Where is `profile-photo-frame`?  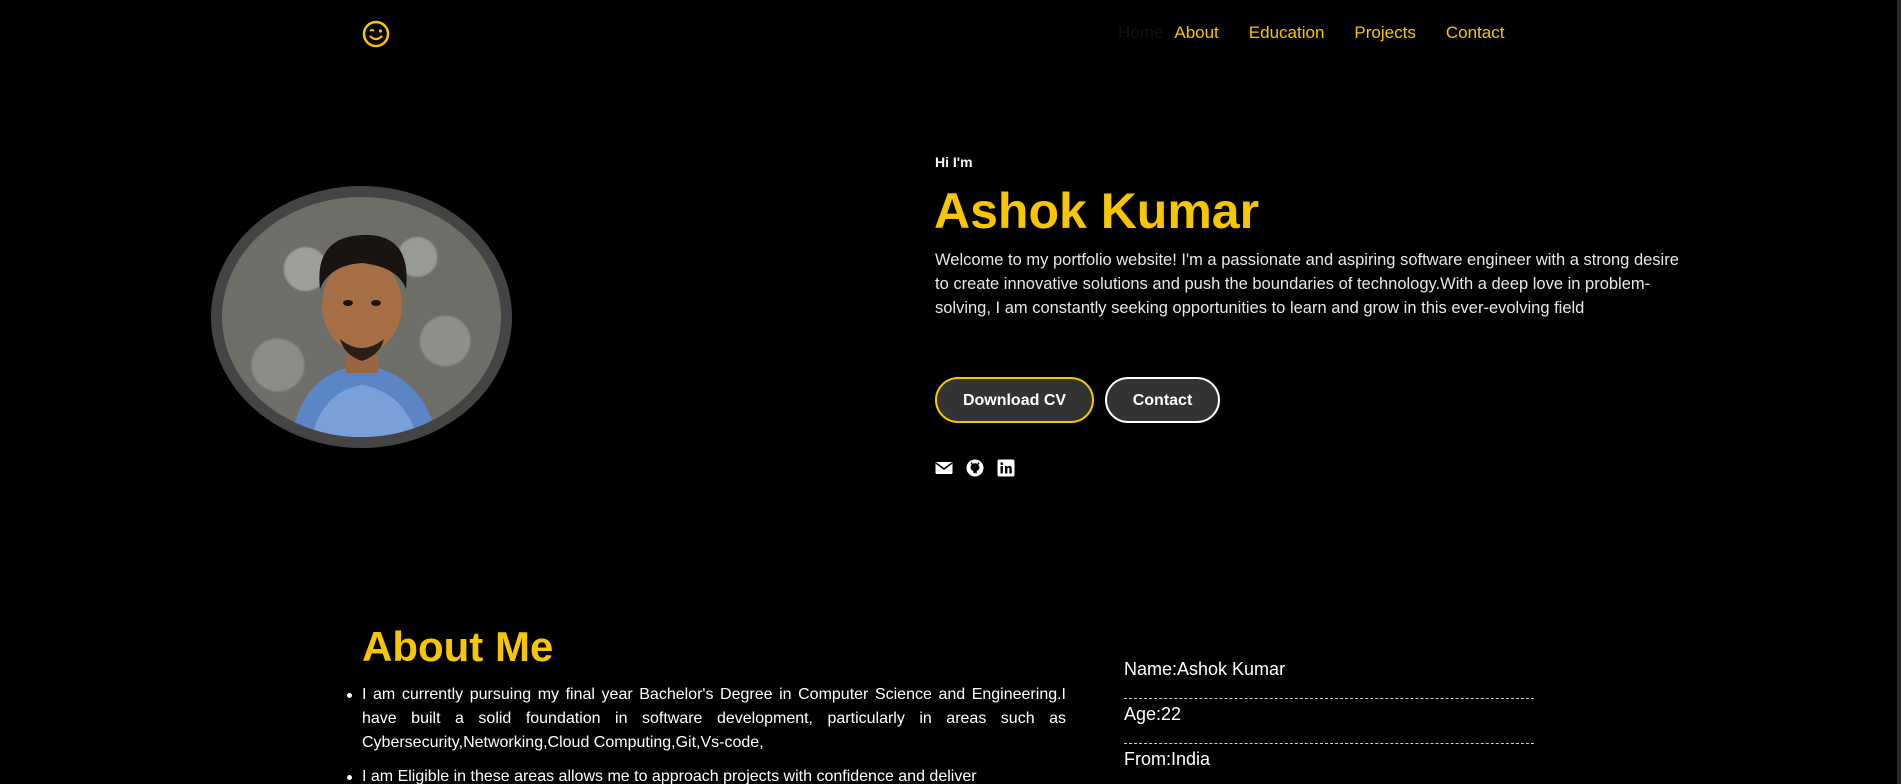
profile-photo-frame is located at coordinates (361, 317).